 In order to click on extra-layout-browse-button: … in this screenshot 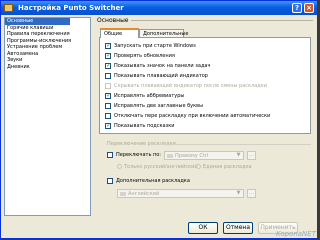, I will do `click(251, 193)`.